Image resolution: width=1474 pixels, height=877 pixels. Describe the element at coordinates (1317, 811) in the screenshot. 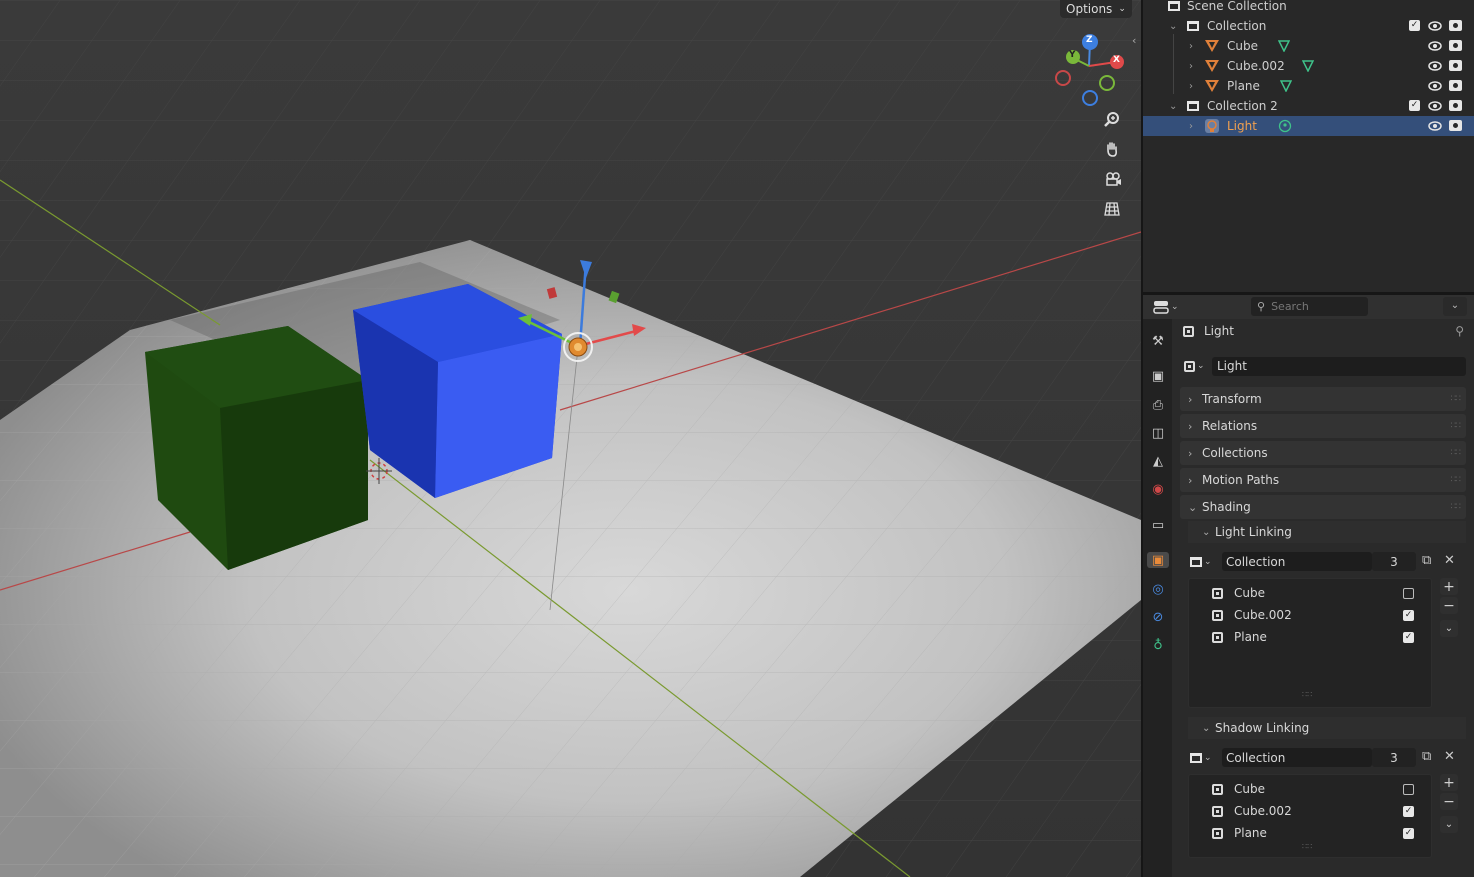

I see `shadow-linking-item-cube-002: Cube.002 ✓` at that location.